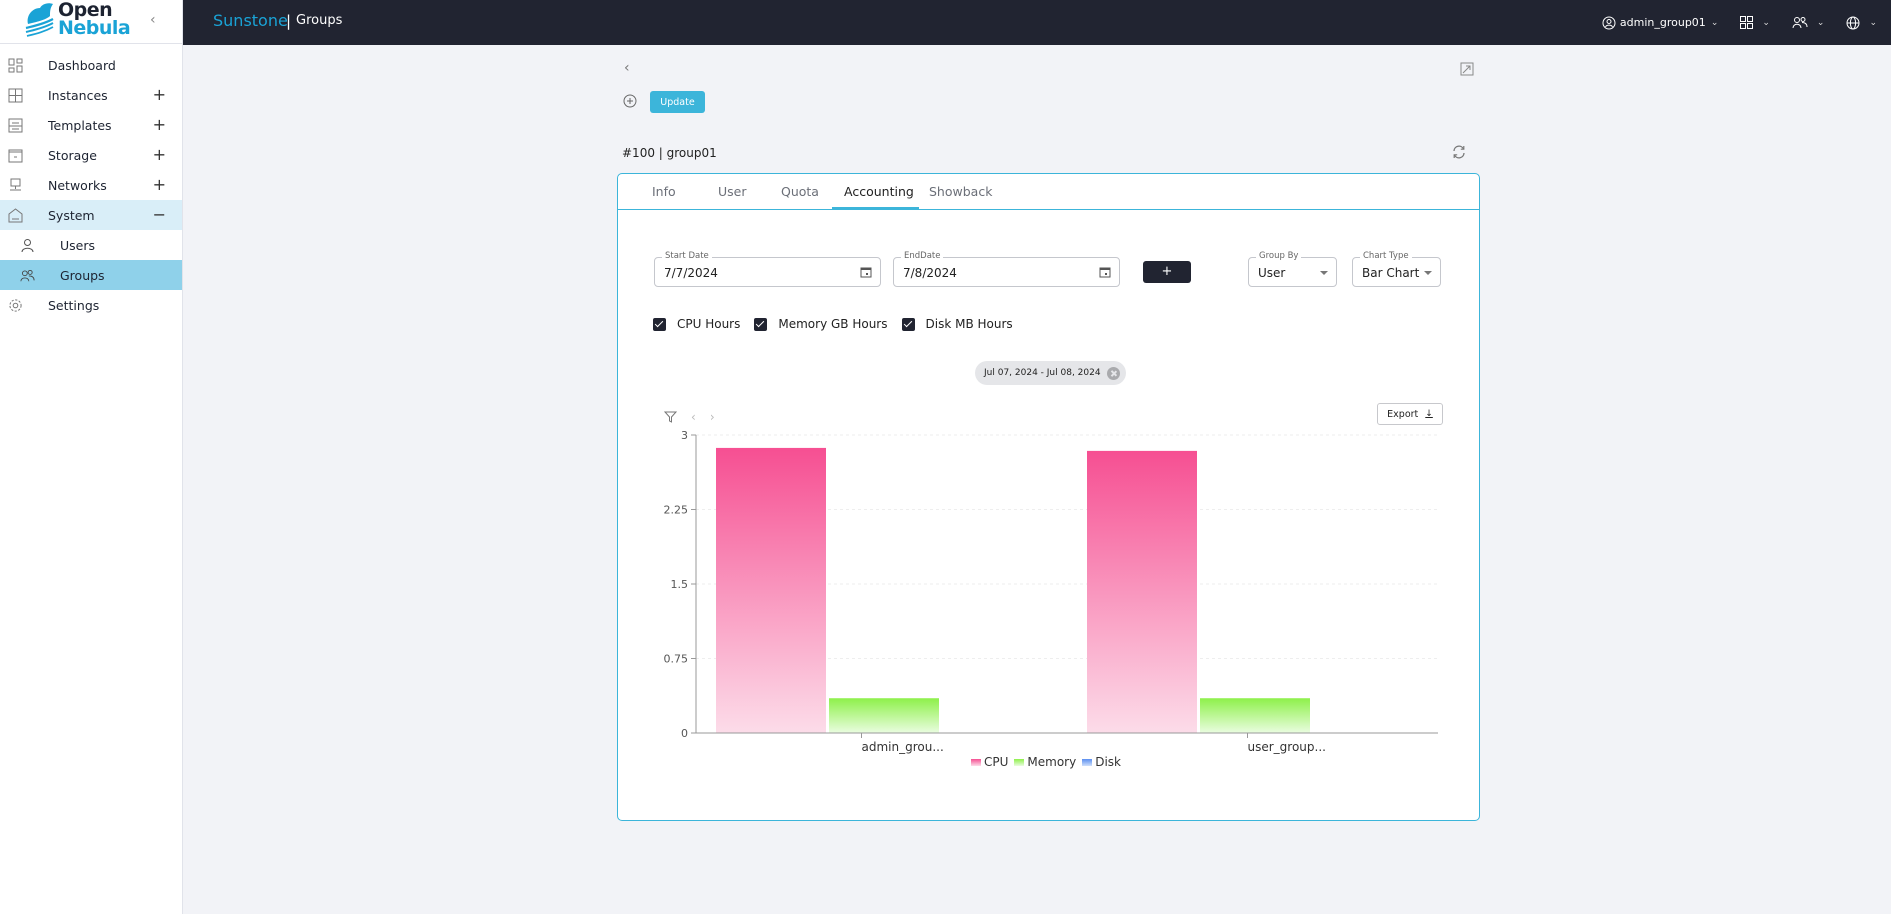 Image resolution: width=1891 pixels, height=914 pixels. I want to click on sidebar-item-label: Settings, so click(74, 305).